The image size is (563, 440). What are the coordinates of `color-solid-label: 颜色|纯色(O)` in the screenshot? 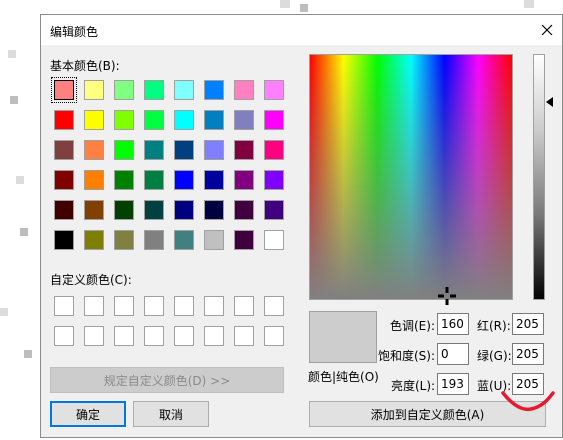 It's located at (343, 377).